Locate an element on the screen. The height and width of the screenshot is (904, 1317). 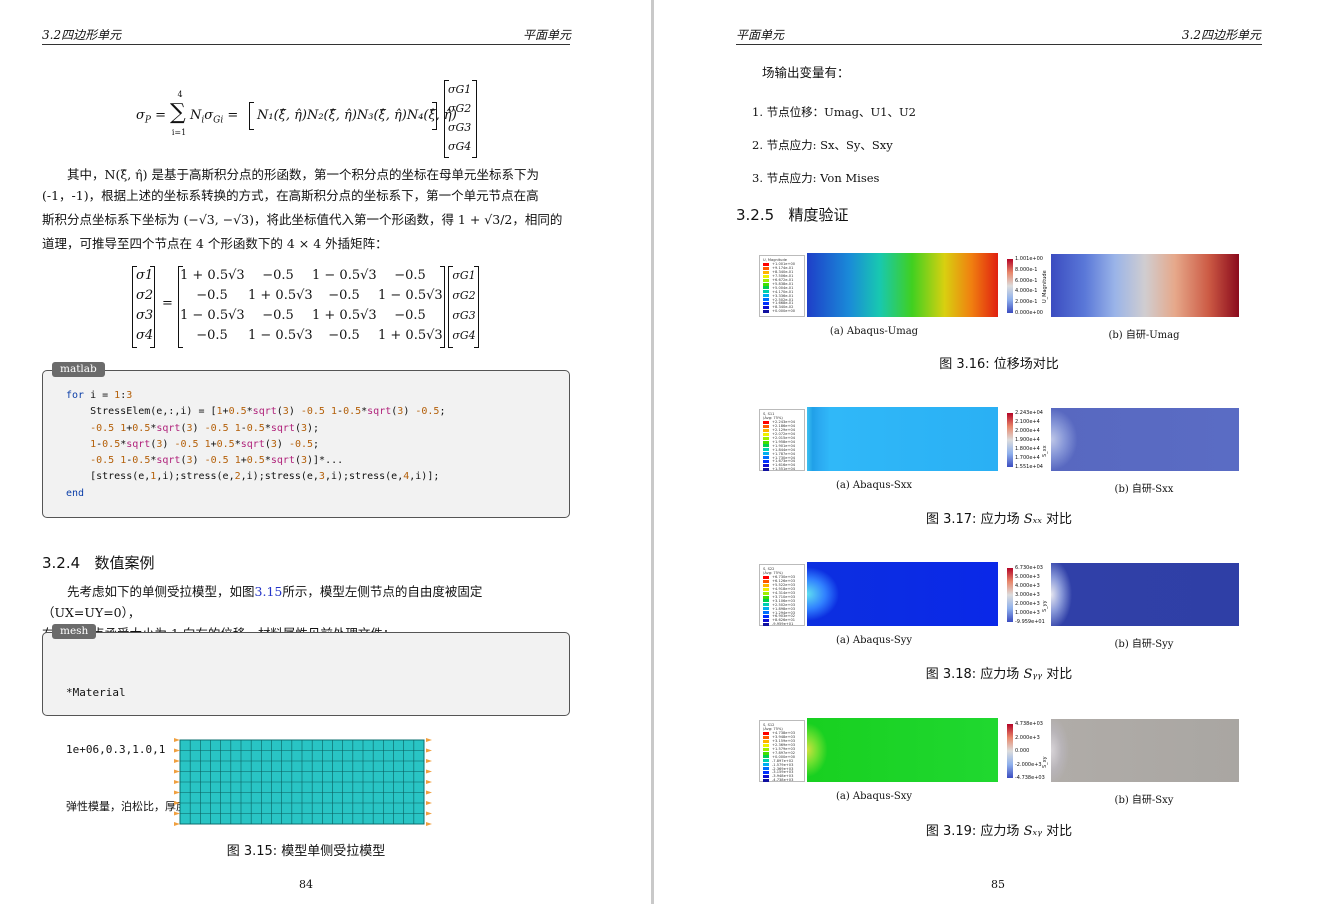
colorbar-tick-label: -9.959e+01 is located at coordinates (1030, 622).